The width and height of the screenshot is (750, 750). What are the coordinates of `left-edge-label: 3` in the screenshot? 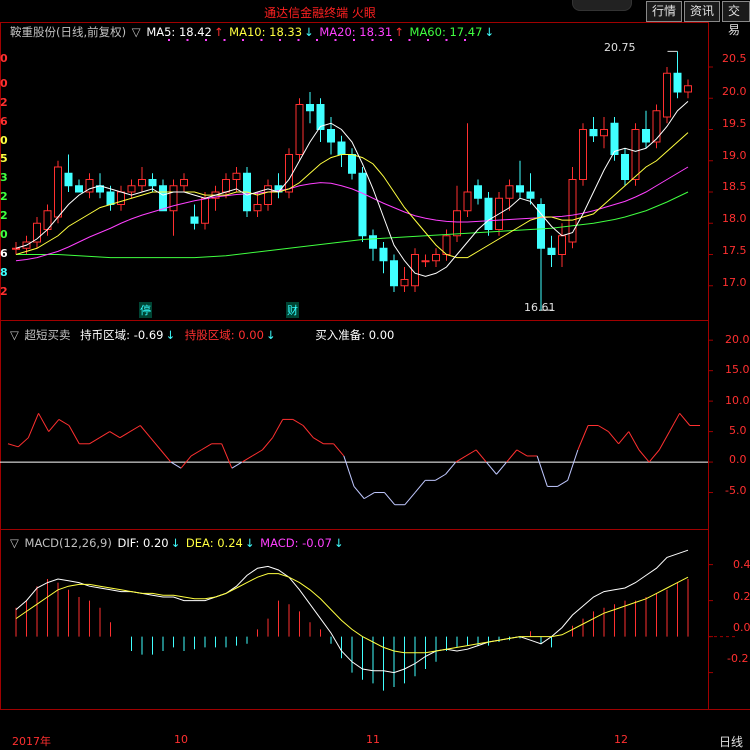 It's located at (4, 177).